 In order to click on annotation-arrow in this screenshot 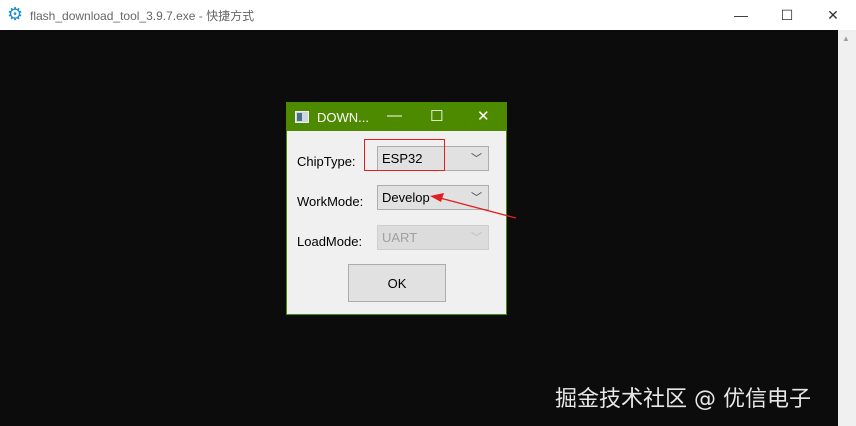, I will do `click(473, 206)`.